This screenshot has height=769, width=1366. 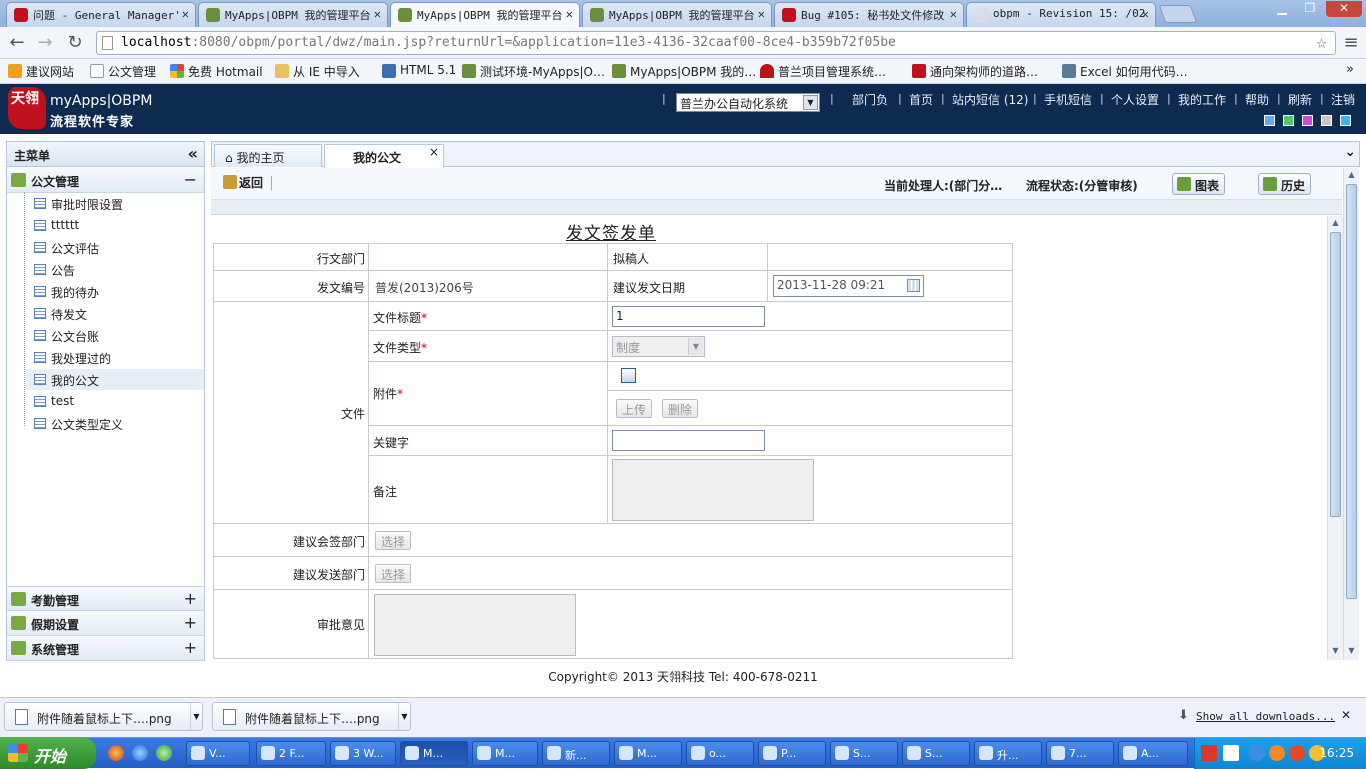 What do you see at coordinates (1346, 715) in the screenshot?
I see `close-downloads-icon: ✕` at bounding box center [1346, 715].